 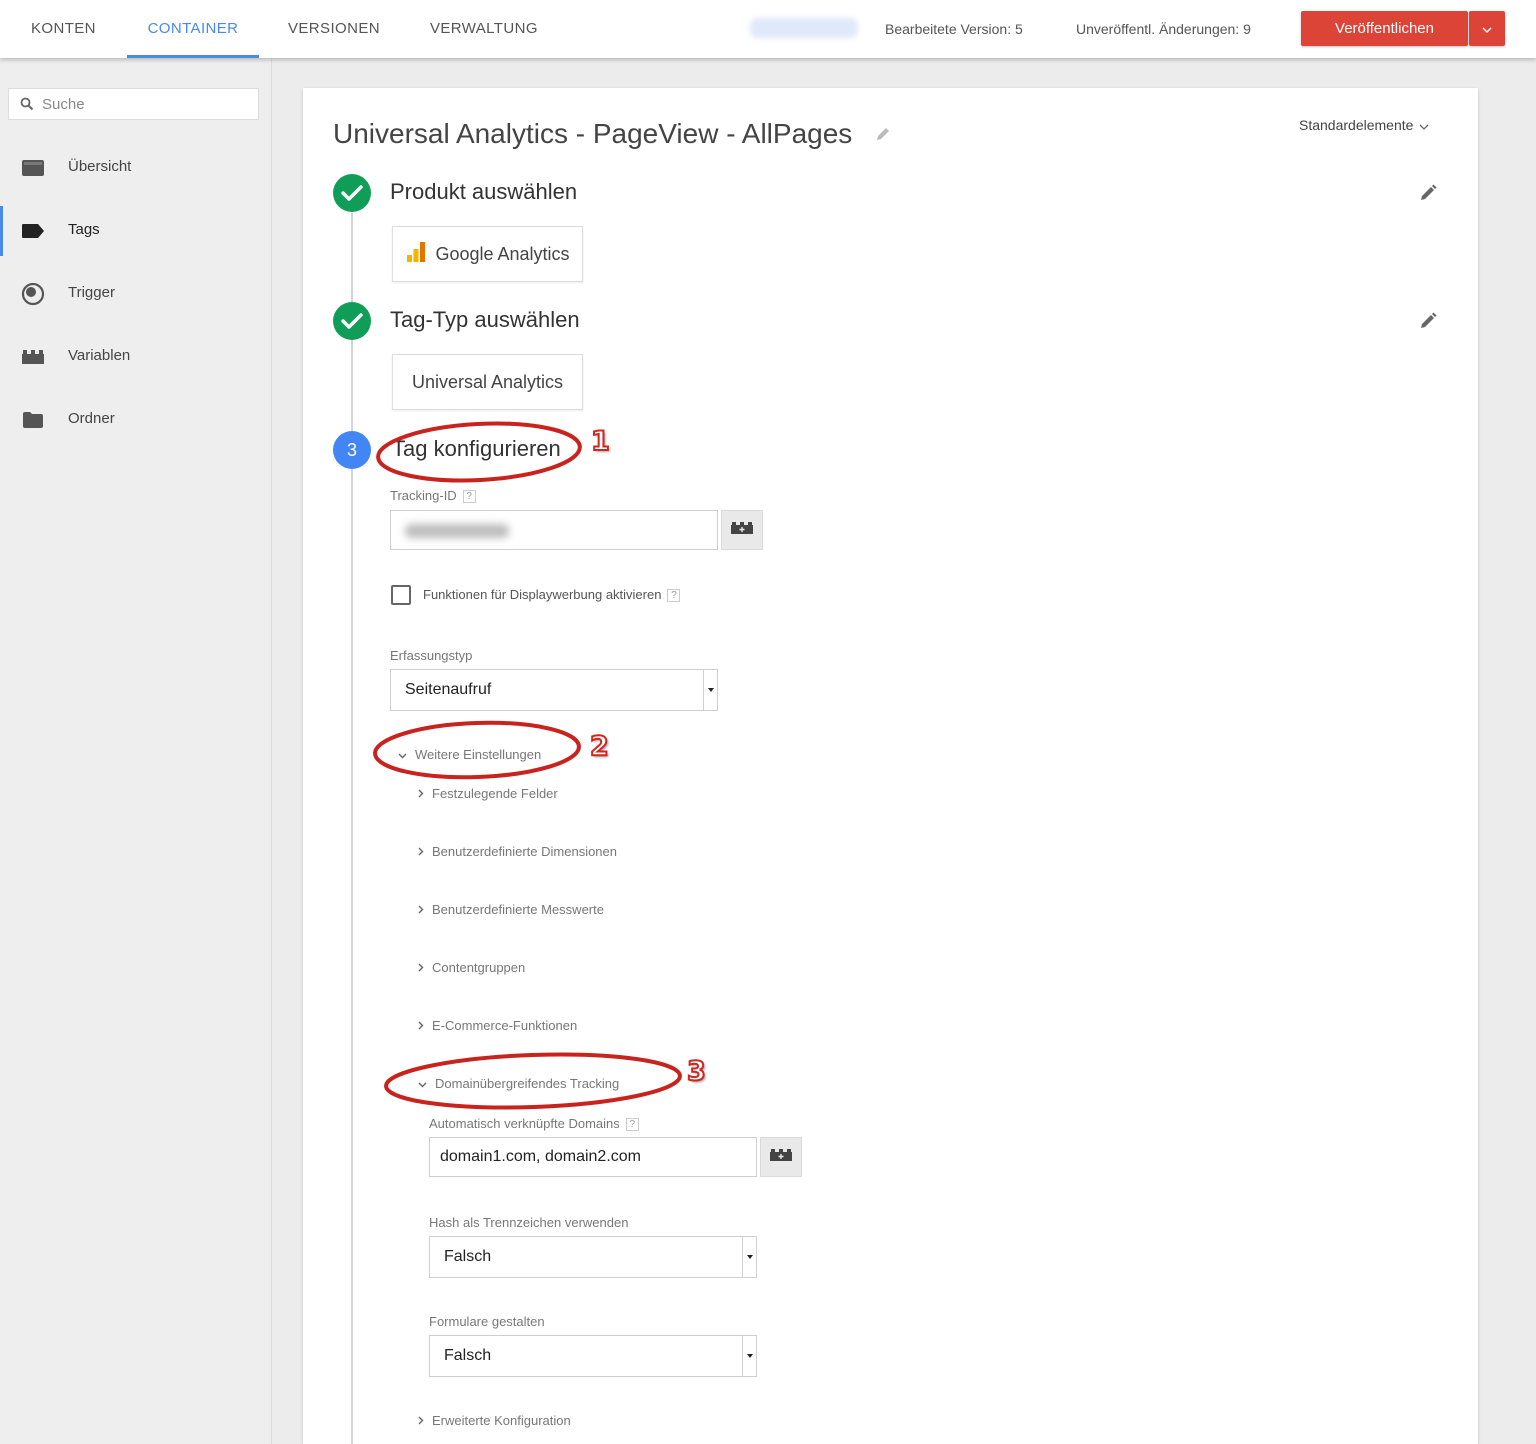 I want to click on sidebar-item-label: Ordner, so click(x=91, y=418).